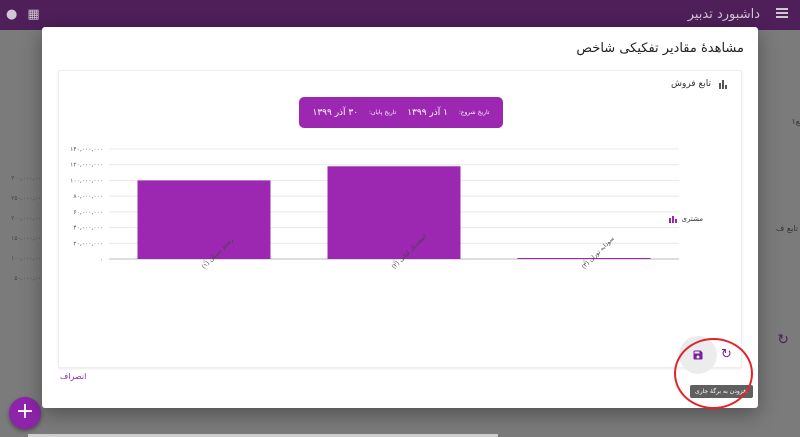 Image resolution: width=800 pixels, height=437 pixels. What do you see at coordinates (27, 198) in the screenshot?
I see `background-axis-label: ۲۵۰,۰۰۰,۰۰۰` at bounding box center [27, 198].